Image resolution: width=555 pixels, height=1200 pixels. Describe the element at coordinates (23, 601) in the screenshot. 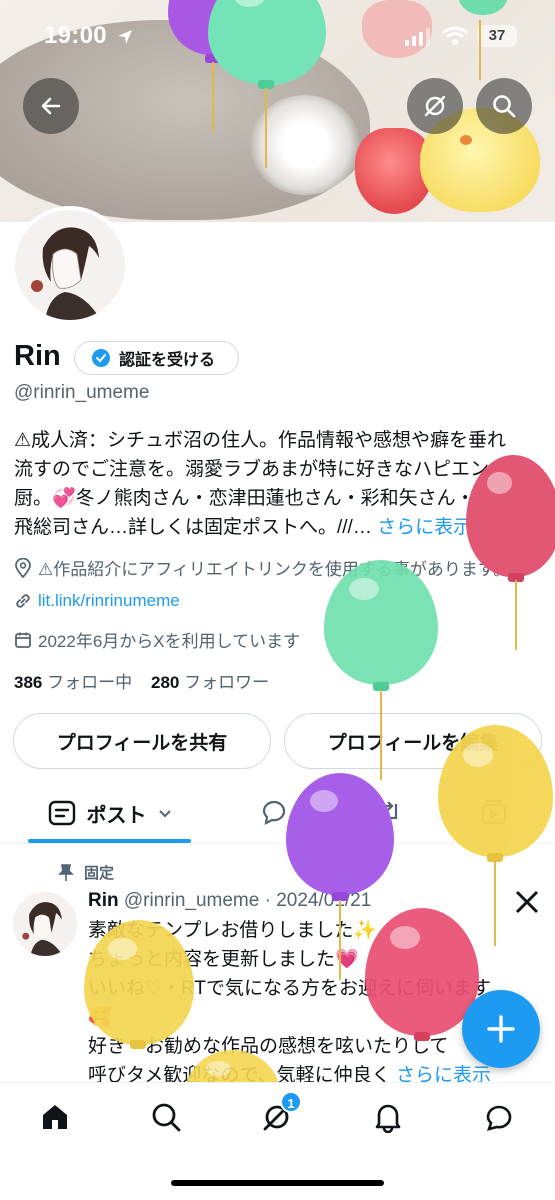

I see `link-icon` at that location.